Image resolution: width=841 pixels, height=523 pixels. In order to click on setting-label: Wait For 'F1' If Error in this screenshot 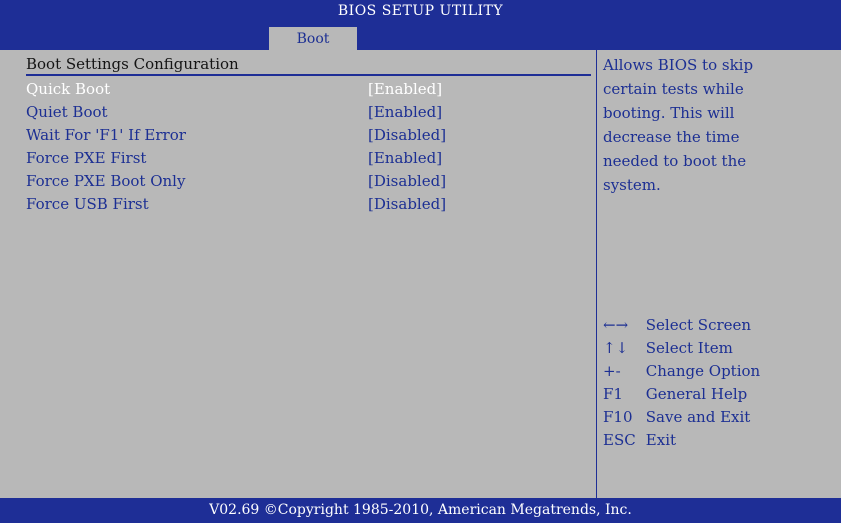, I will do `click(106, 135)`.